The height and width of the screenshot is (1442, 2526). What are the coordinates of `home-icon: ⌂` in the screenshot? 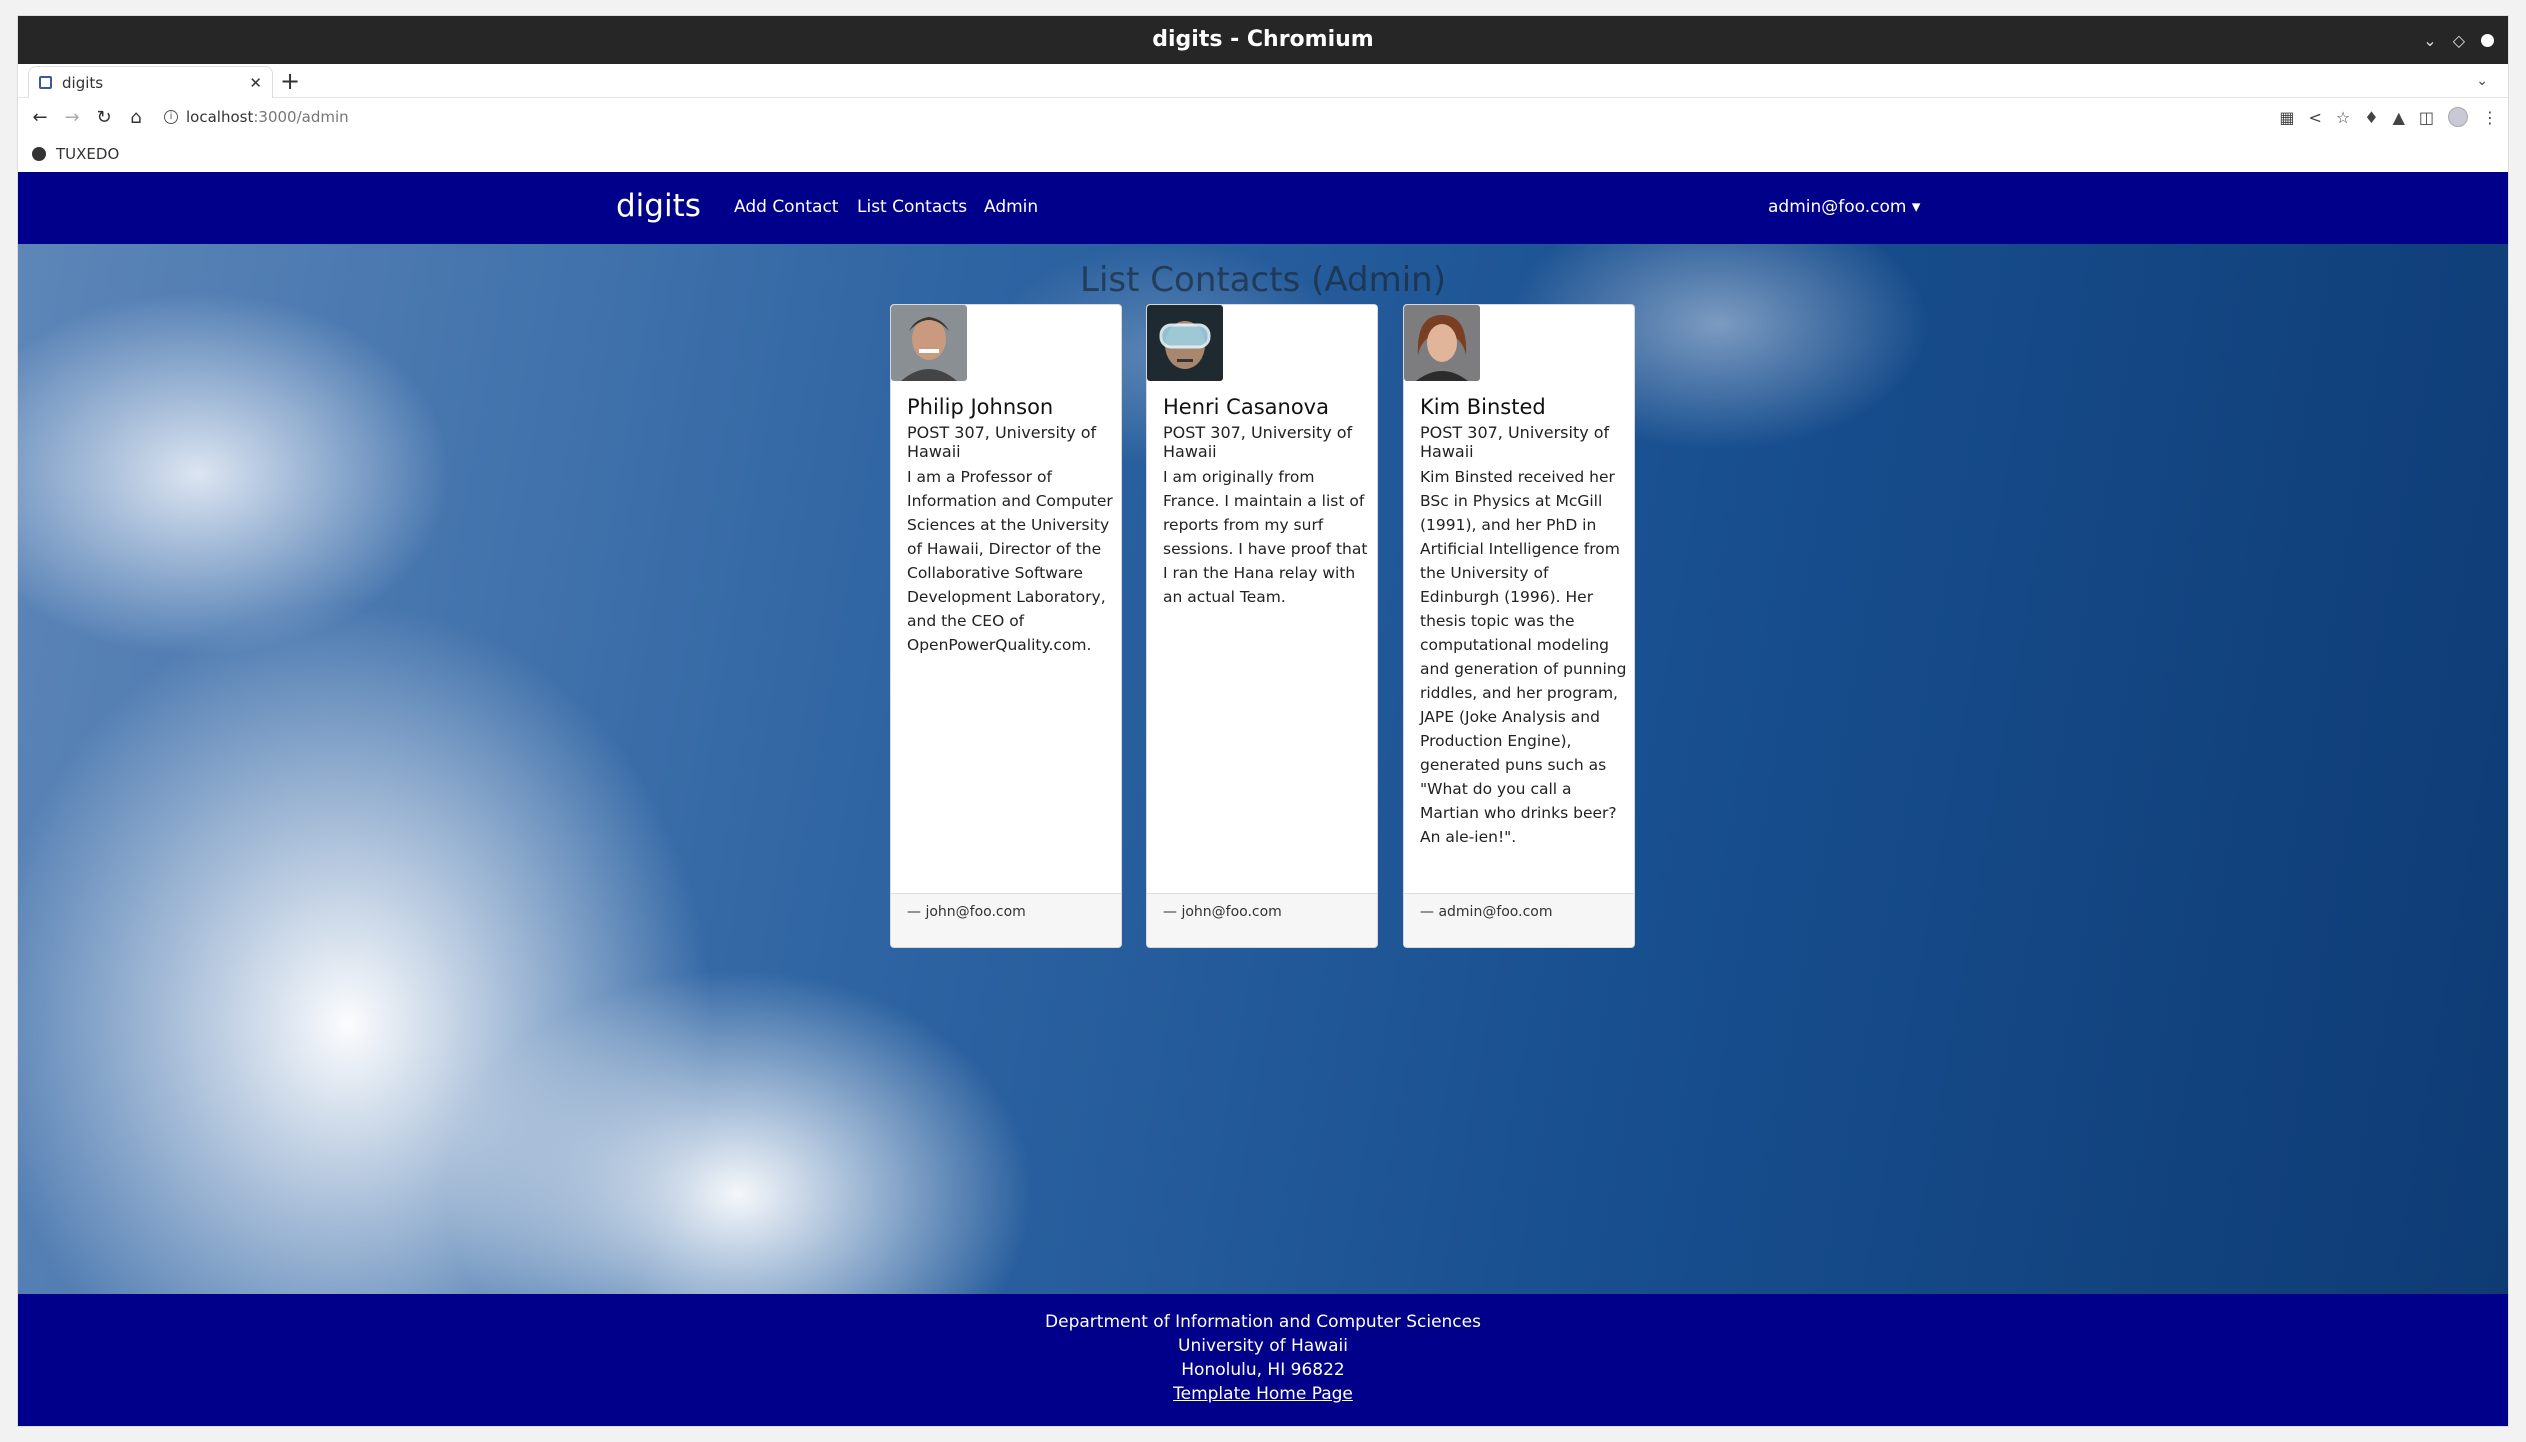 It's located at (136, 117).